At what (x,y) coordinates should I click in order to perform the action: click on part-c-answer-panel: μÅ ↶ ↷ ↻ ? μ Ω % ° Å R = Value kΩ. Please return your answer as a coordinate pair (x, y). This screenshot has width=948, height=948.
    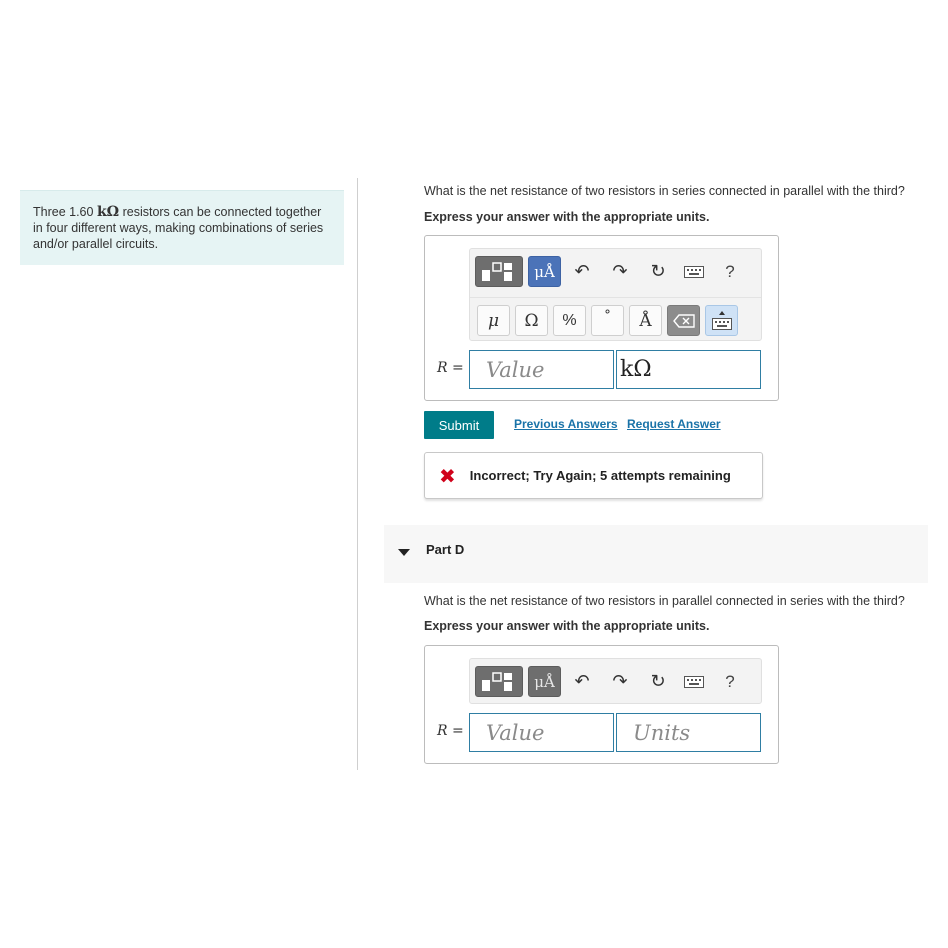
    Looking at the image, I should click on (601, 318).